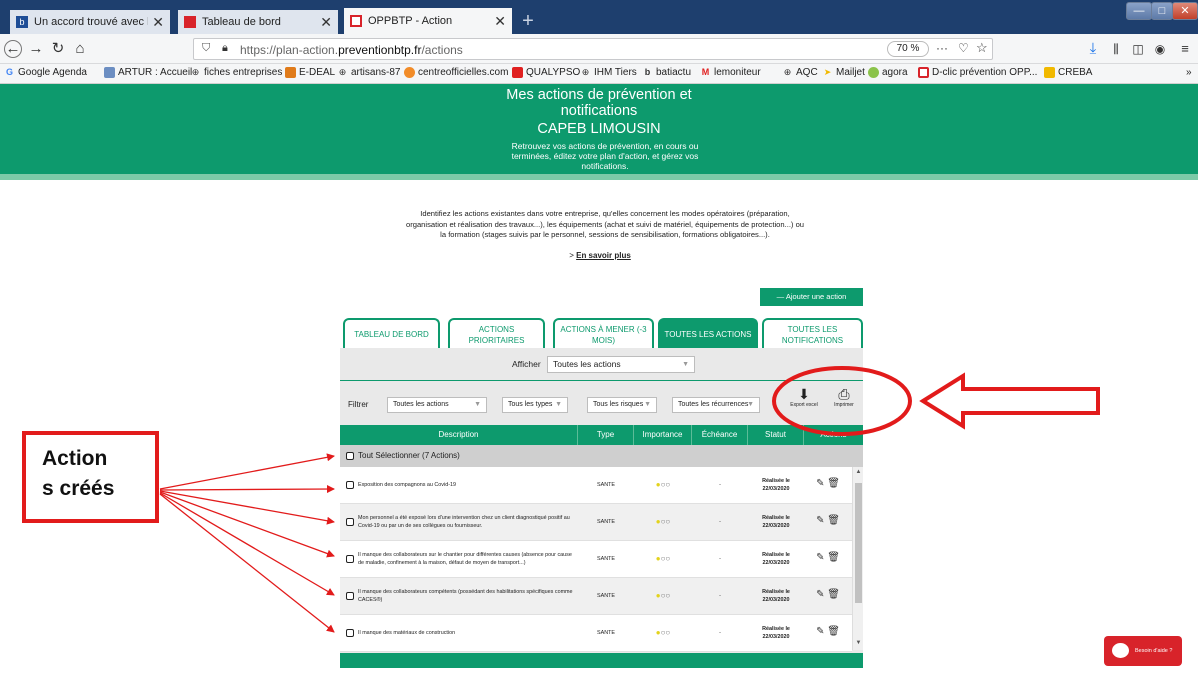 The image size is (1198, 679). Describe the element at coordinates (608, 72) in the screenshot. I see `bookmark-item: ⊕ IHM Tiers` at that location.